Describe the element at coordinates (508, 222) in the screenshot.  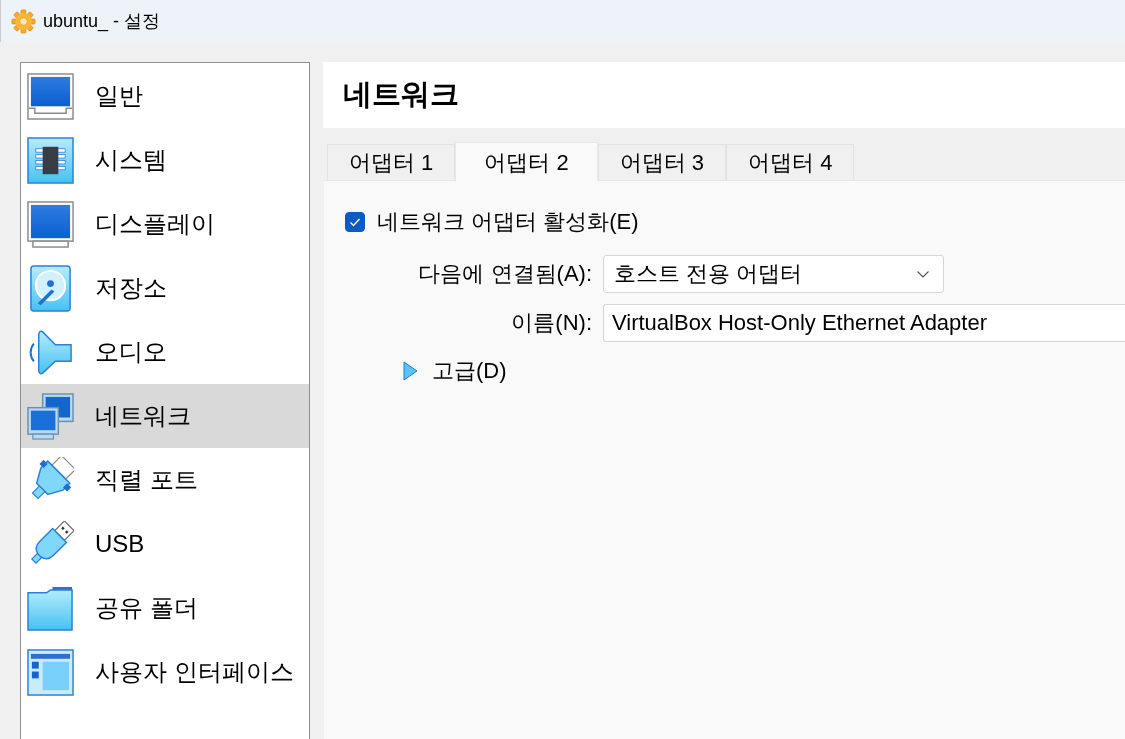
I see `checkbox-label: 네트워크 어댑터 활성화(E)` at that location.